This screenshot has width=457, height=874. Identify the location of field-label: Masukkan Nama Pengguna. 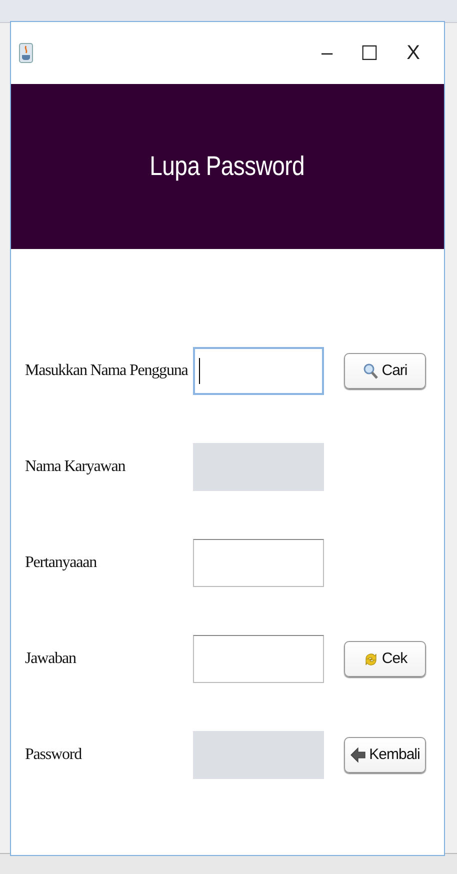
(107, 371).